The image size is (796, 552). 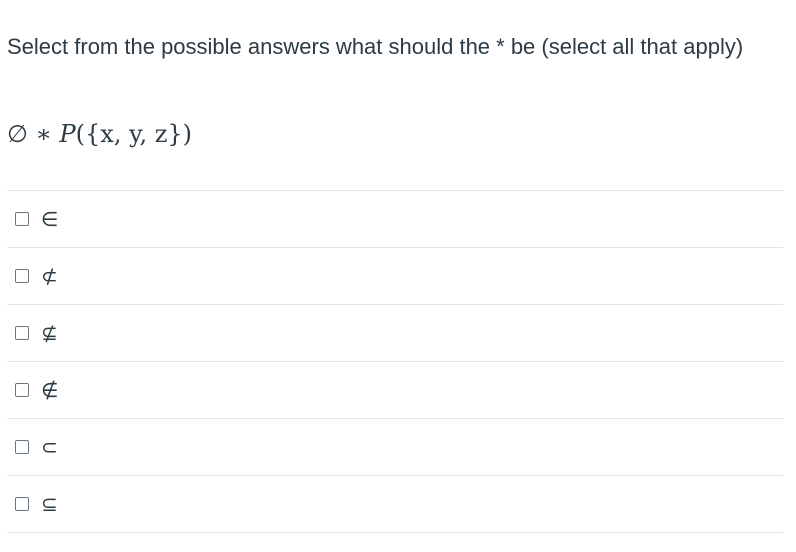 What do you see at coordinates (50, 219) in the screenshot?
I see `answer-label: ∈` at bounding box center [50, 219].